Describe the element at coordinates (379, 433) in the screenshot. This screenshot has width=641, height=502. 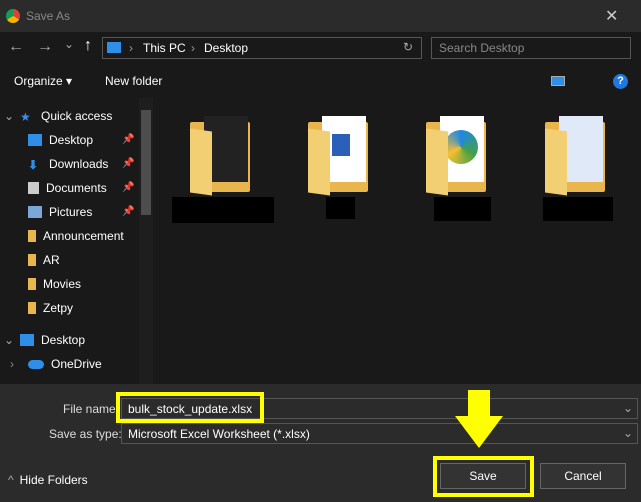
I see `save-as-type-select: Microsoft Excel Worksheet (*.xlsx) ⌄` at that location.